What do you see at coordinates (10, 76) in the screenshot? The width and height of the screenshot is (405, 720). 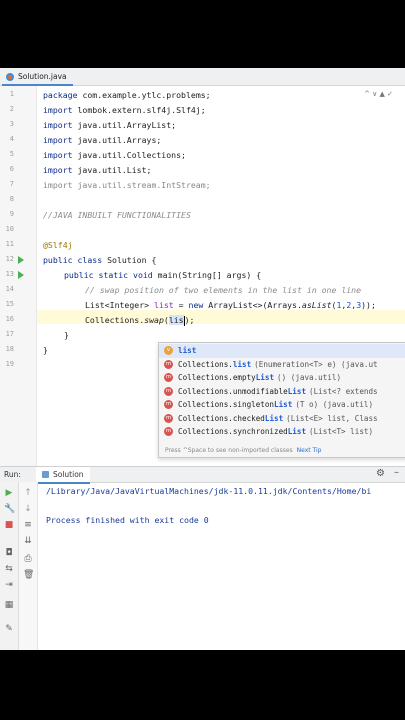 I see `java-file-icon` at bounding box center [10, 76].